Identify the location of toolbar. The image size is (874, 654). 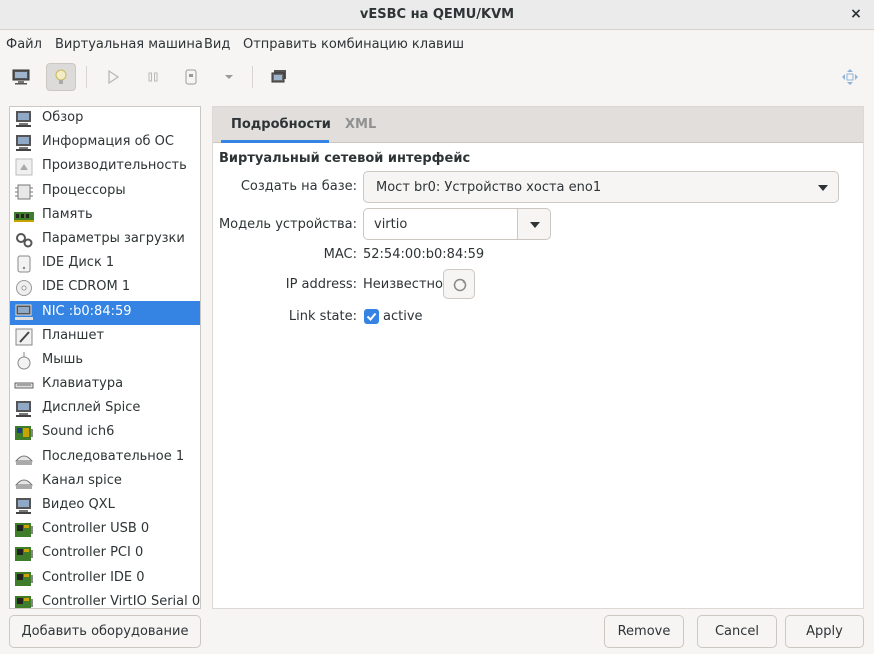
(437, 77).